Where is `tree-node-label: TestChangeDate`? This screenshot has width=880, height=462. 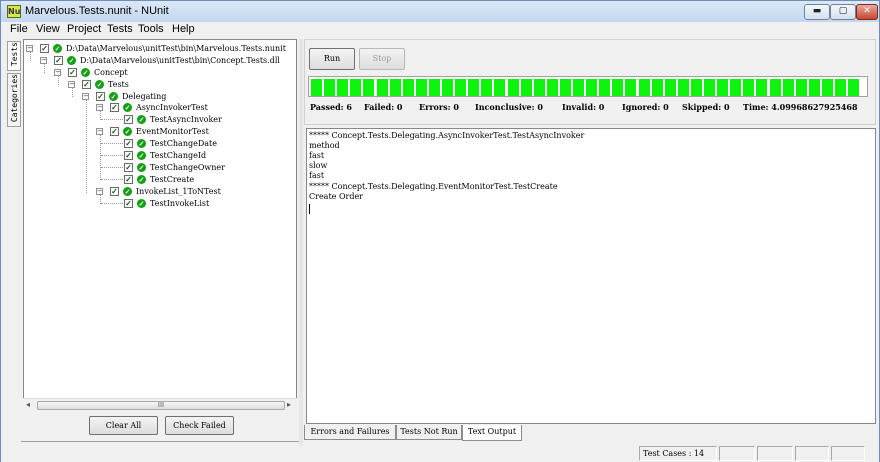
tree-node-label: TestChangeDate is located at coordinates (183, 143).